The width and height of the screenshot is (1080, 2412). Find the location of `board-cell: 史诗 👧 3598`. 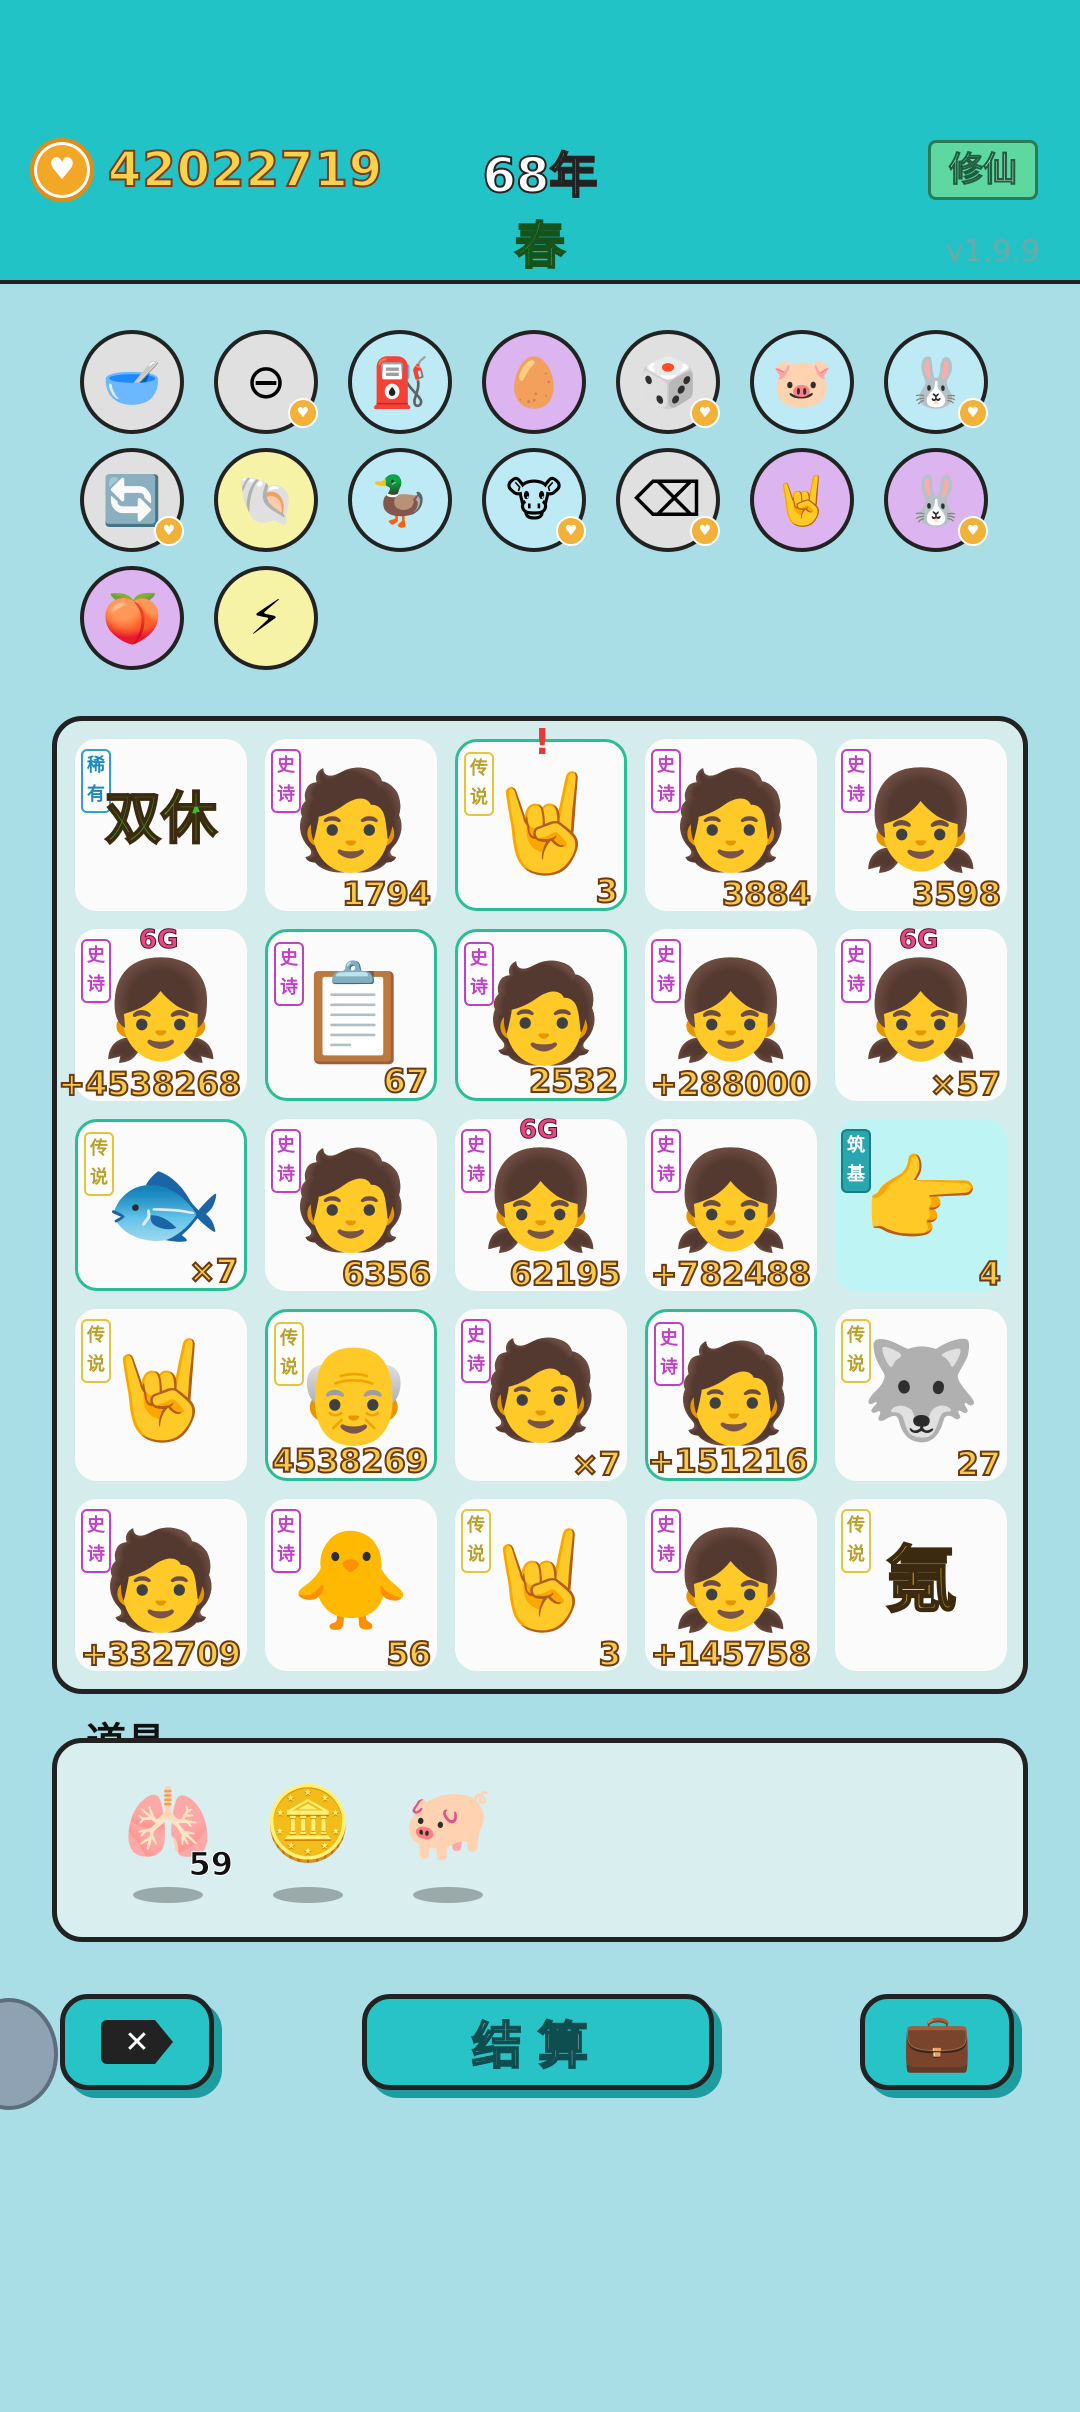

board-cell: 史诗 👧 3598 is located at coordinates (921, 826).